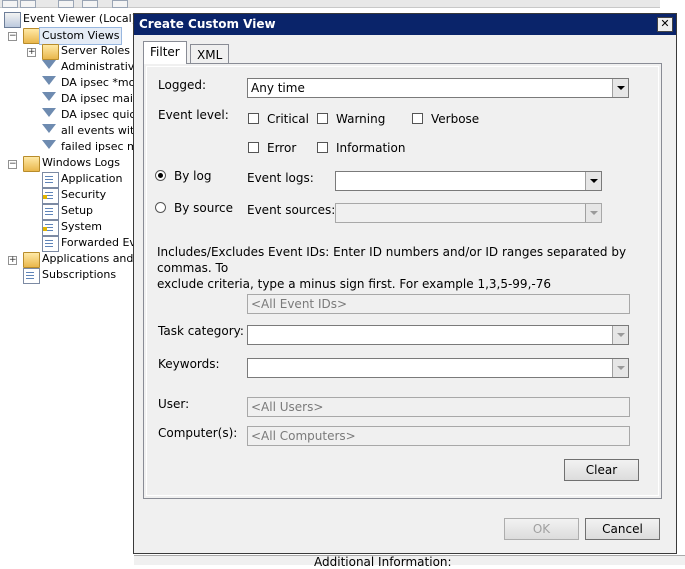 Image resolution: width=685 pixels, height=569 pixels. What do you see at coordinates (90, 4) in the screenshot?
I see `properties-button` at bounding box center [90, 4].